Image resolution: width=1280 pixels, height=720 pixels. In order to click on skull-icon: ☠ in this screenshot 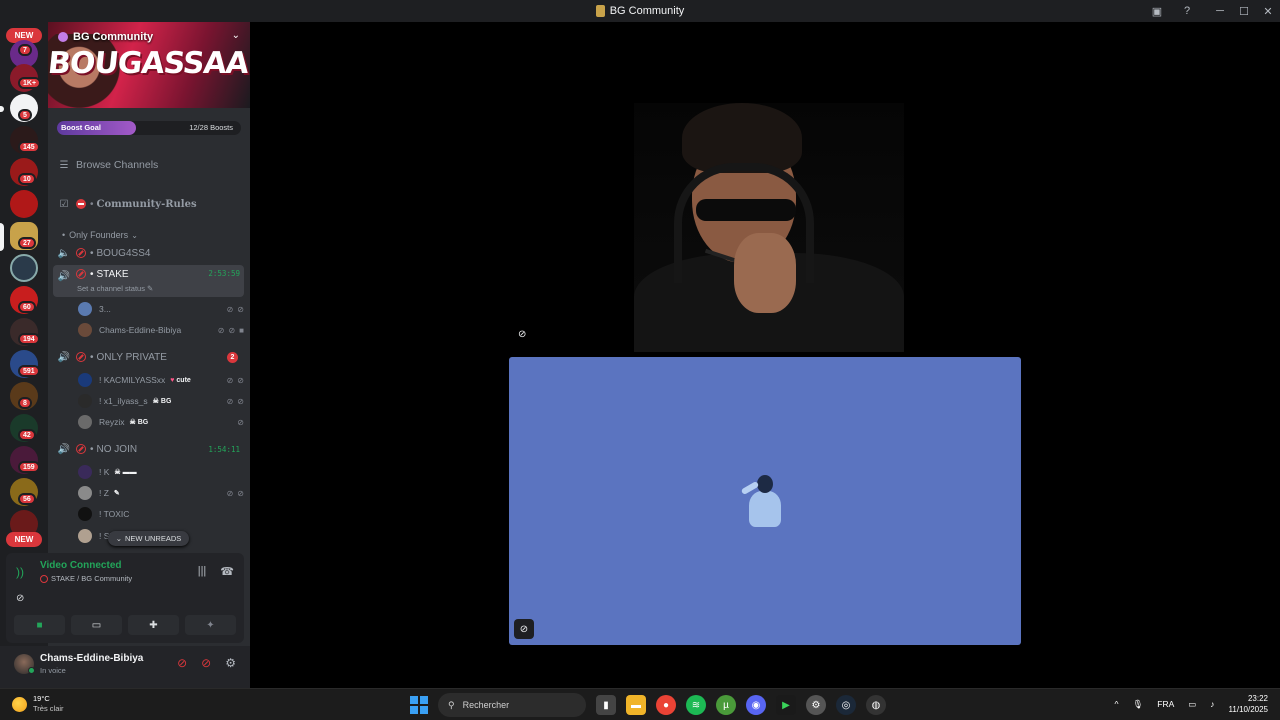, I will do `click(132, 422)`.